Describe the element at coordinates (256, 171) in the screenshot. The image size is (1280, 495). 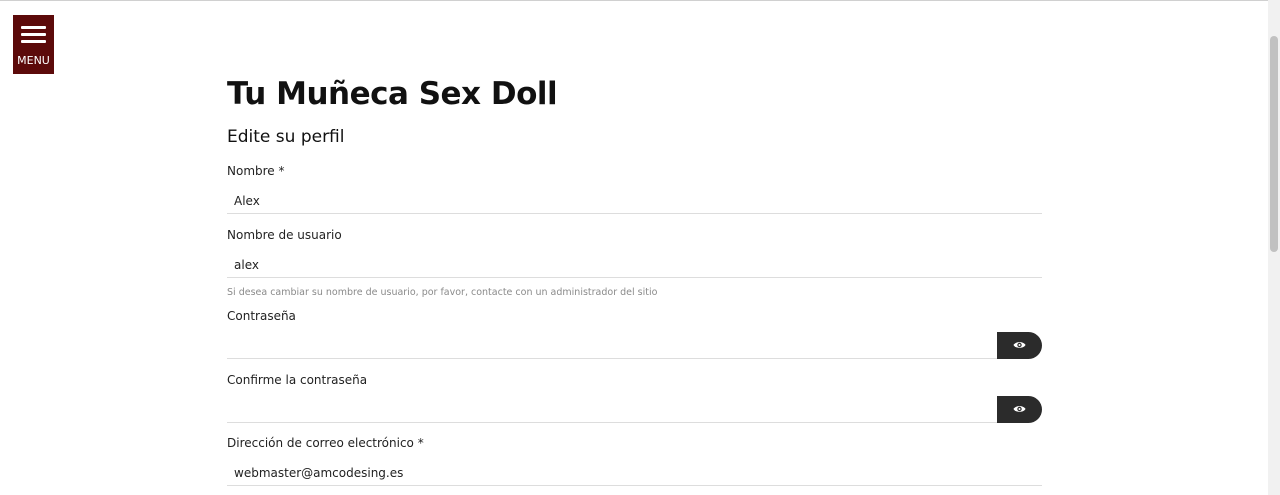
I see `name-label: Nombre *` at that location.